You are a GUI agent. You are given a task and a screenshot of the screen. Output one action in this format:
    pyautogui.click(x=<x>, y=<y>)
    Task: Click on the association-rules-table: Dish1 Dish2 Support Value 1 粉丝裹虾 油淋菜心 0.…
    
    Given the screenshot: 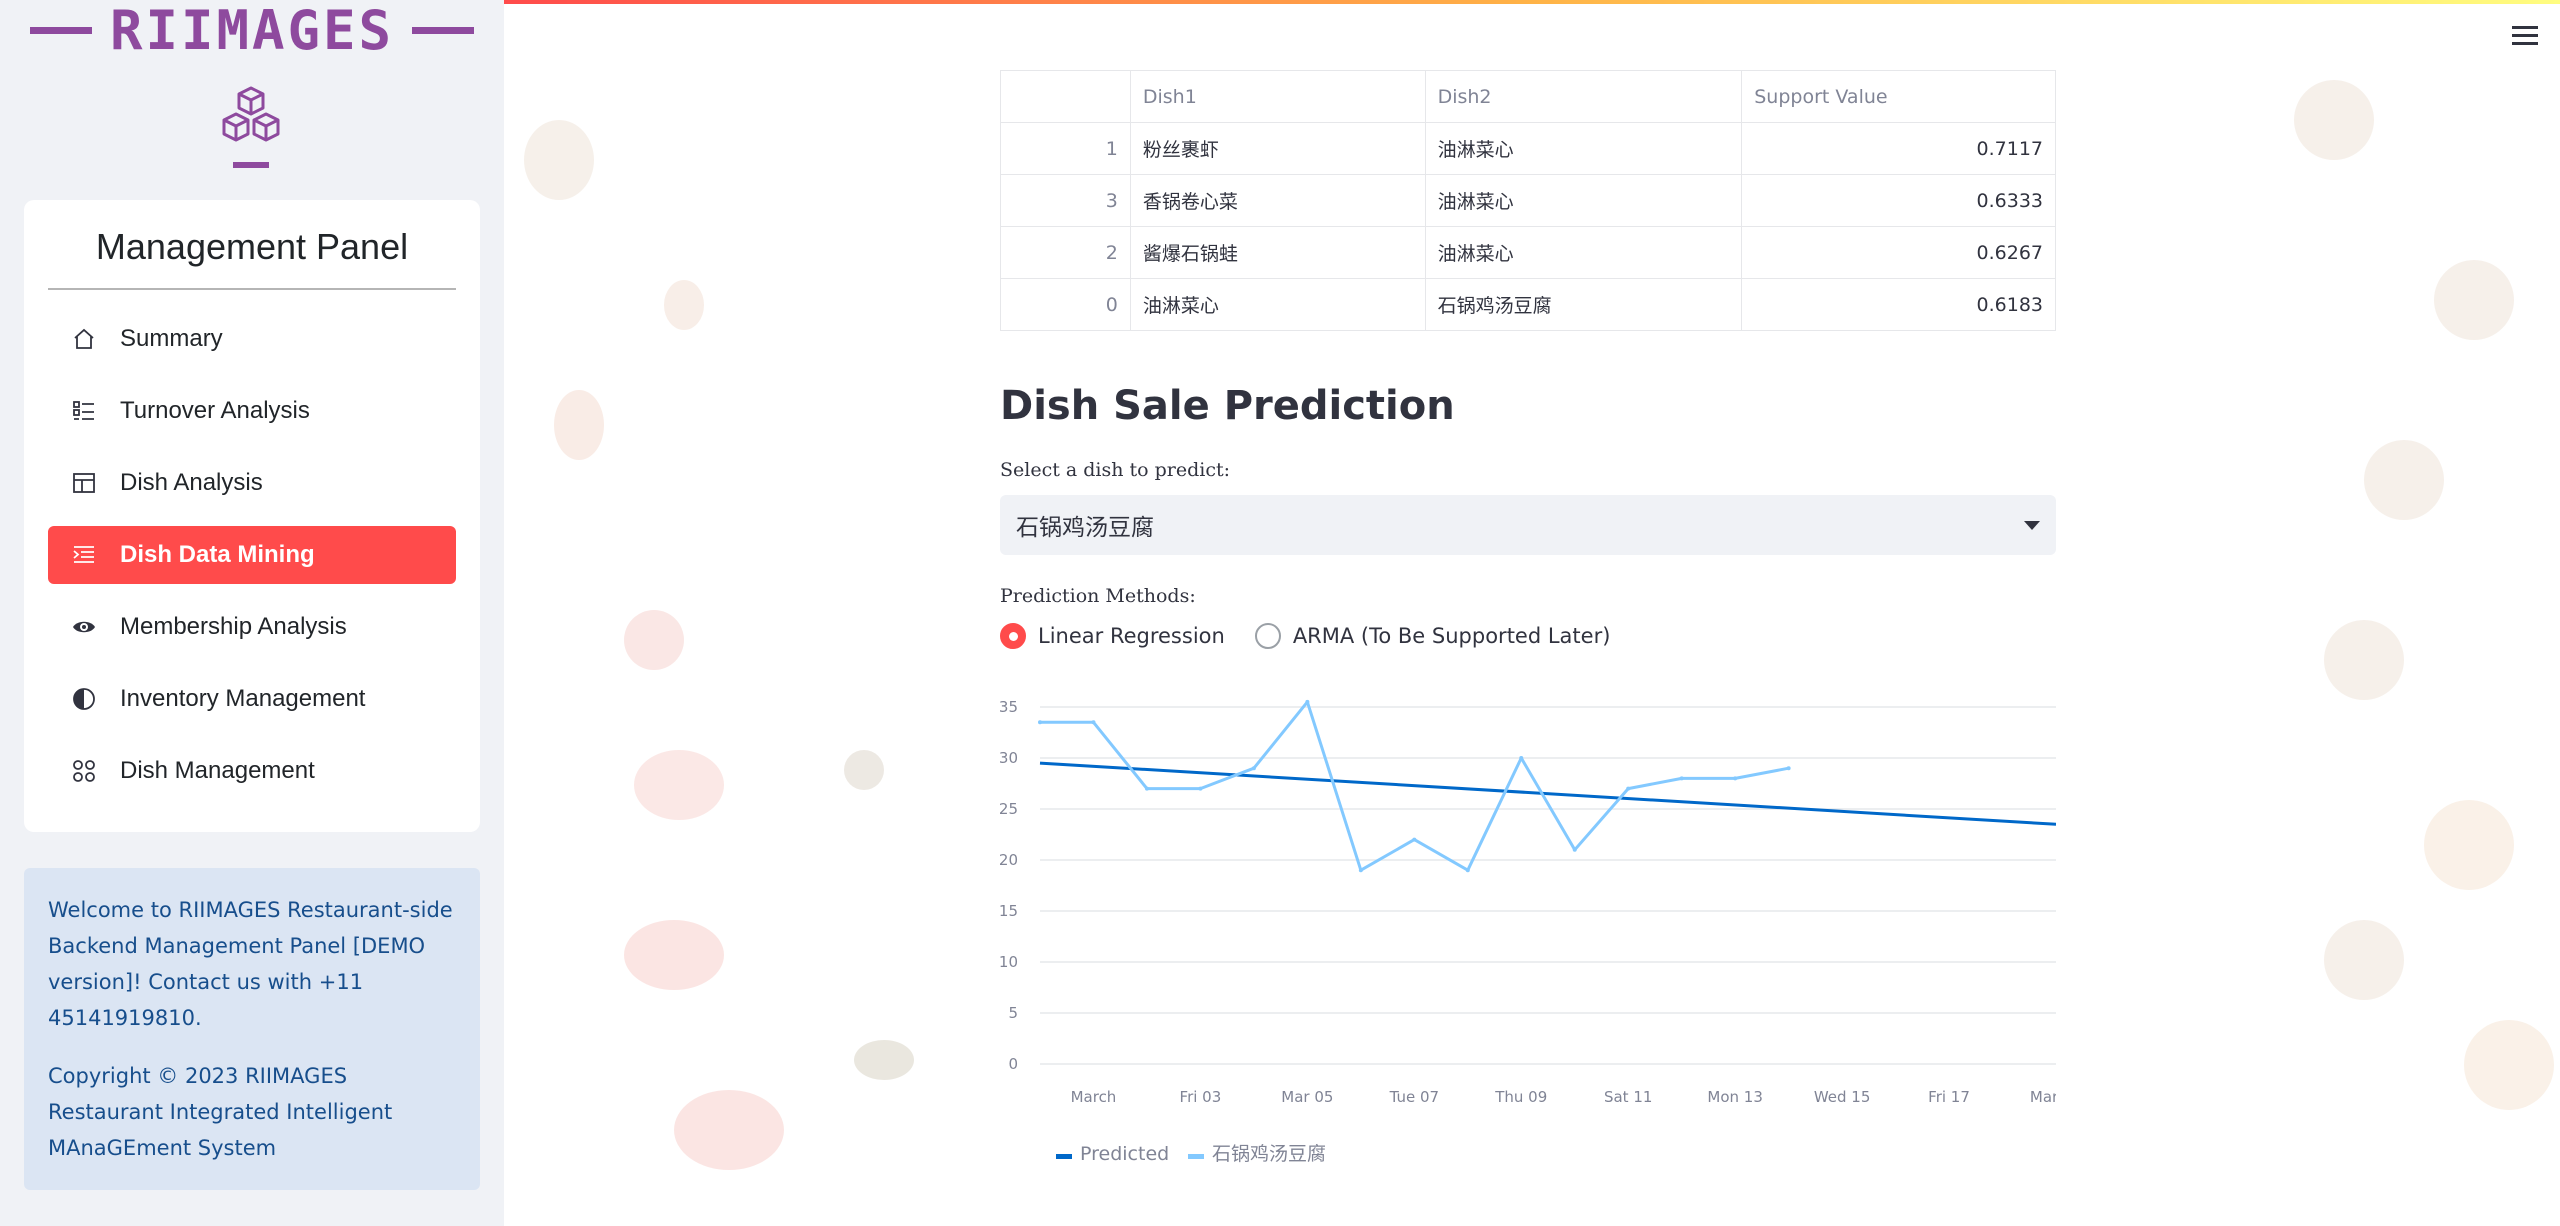 What is the action you would take?
    pyautogui.click(x=1528, y=200)
    